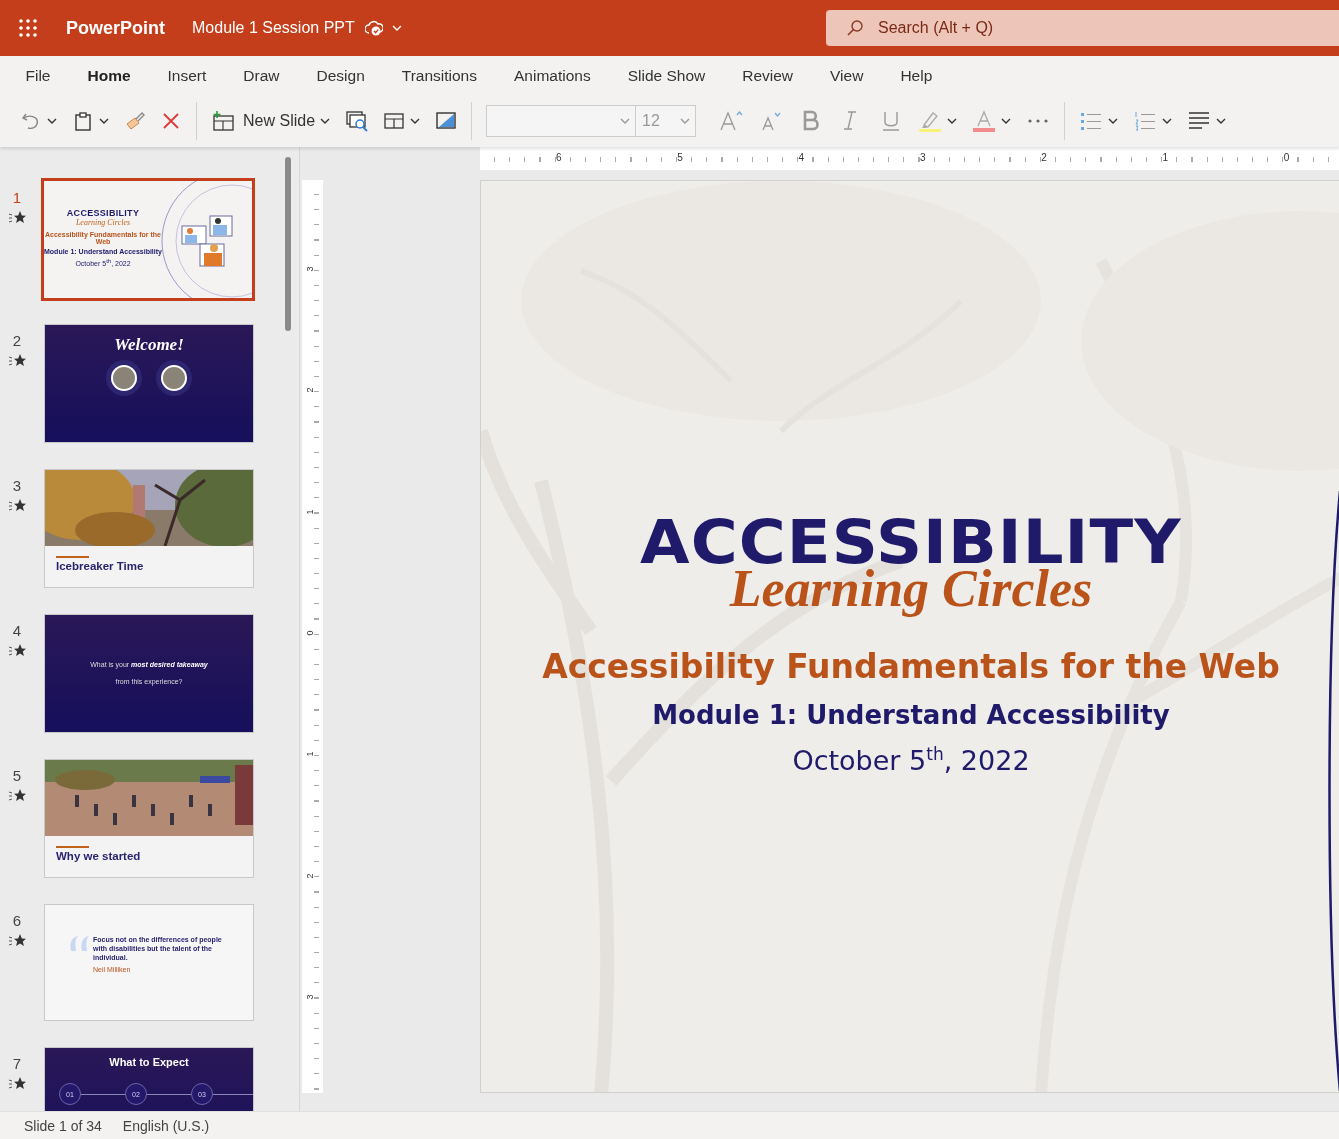  What do you see at coordinates (187, 75) in the screenshot?
I see `ribbon-tab: Insert` at bounding box center [187, 75].